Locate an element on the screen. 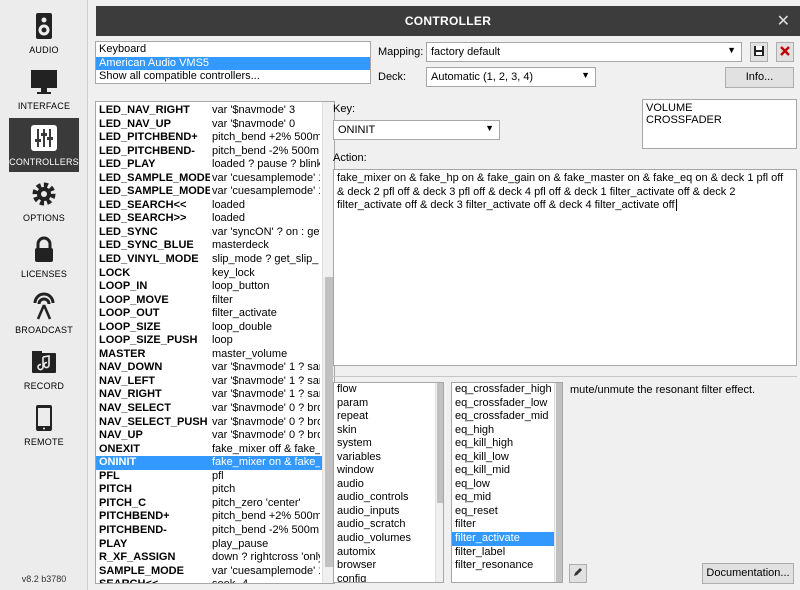 The width and height of the screenshot is (800, 590). category-item: flow is located at coordinates (388, 390).